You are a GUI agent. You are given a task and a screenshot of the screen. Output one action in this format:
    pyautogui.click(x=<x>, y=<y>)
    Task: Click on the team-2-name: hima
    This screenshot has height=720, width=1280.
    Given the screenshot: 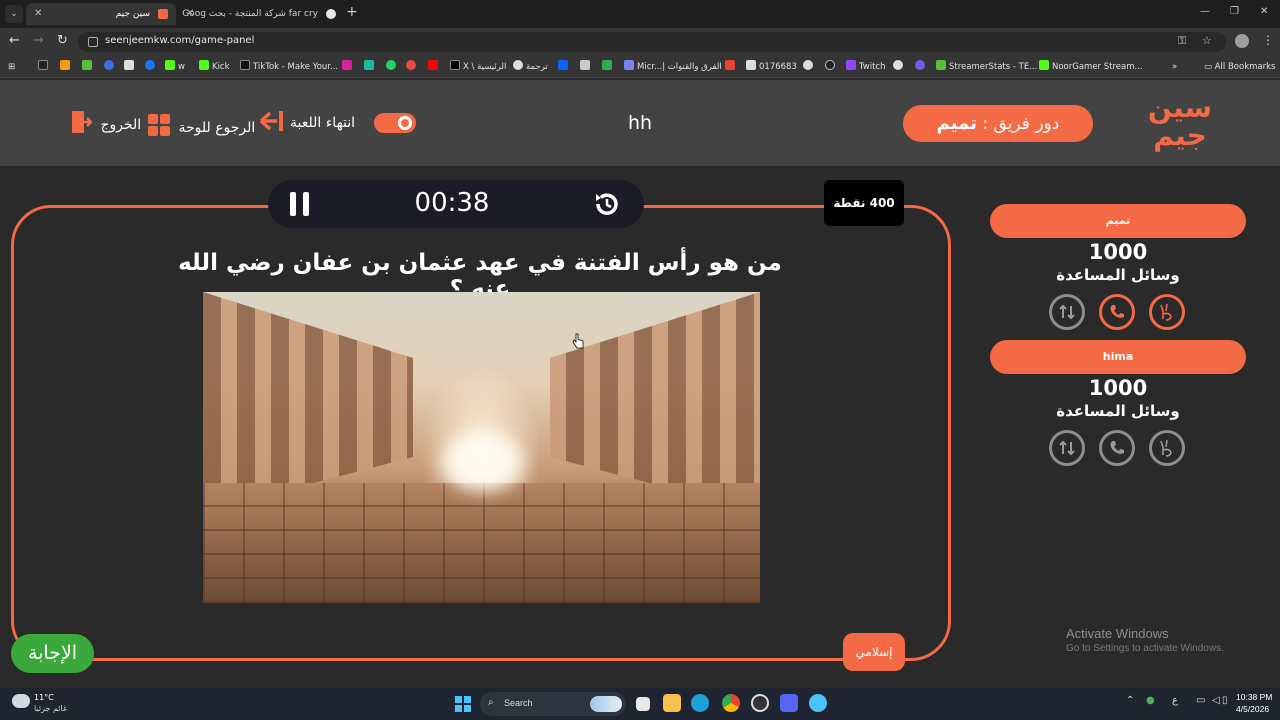 What is the action you would take?
    pyautogui.click(x=1118, y=357)
    